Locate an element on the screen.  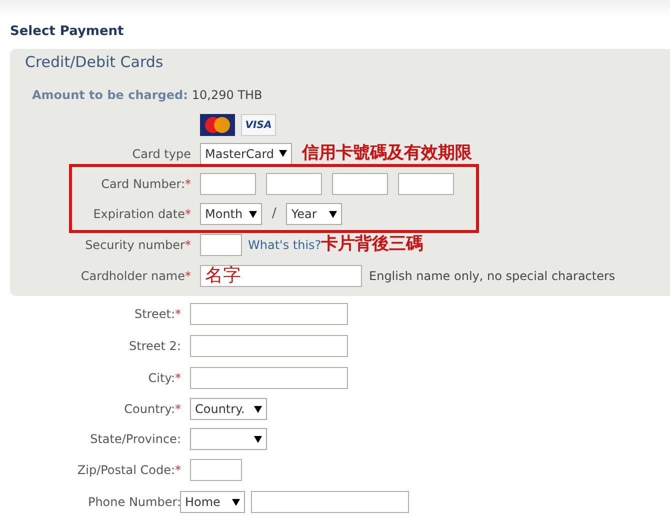
phone-type-select: Home is located at coordinates (212, 502).